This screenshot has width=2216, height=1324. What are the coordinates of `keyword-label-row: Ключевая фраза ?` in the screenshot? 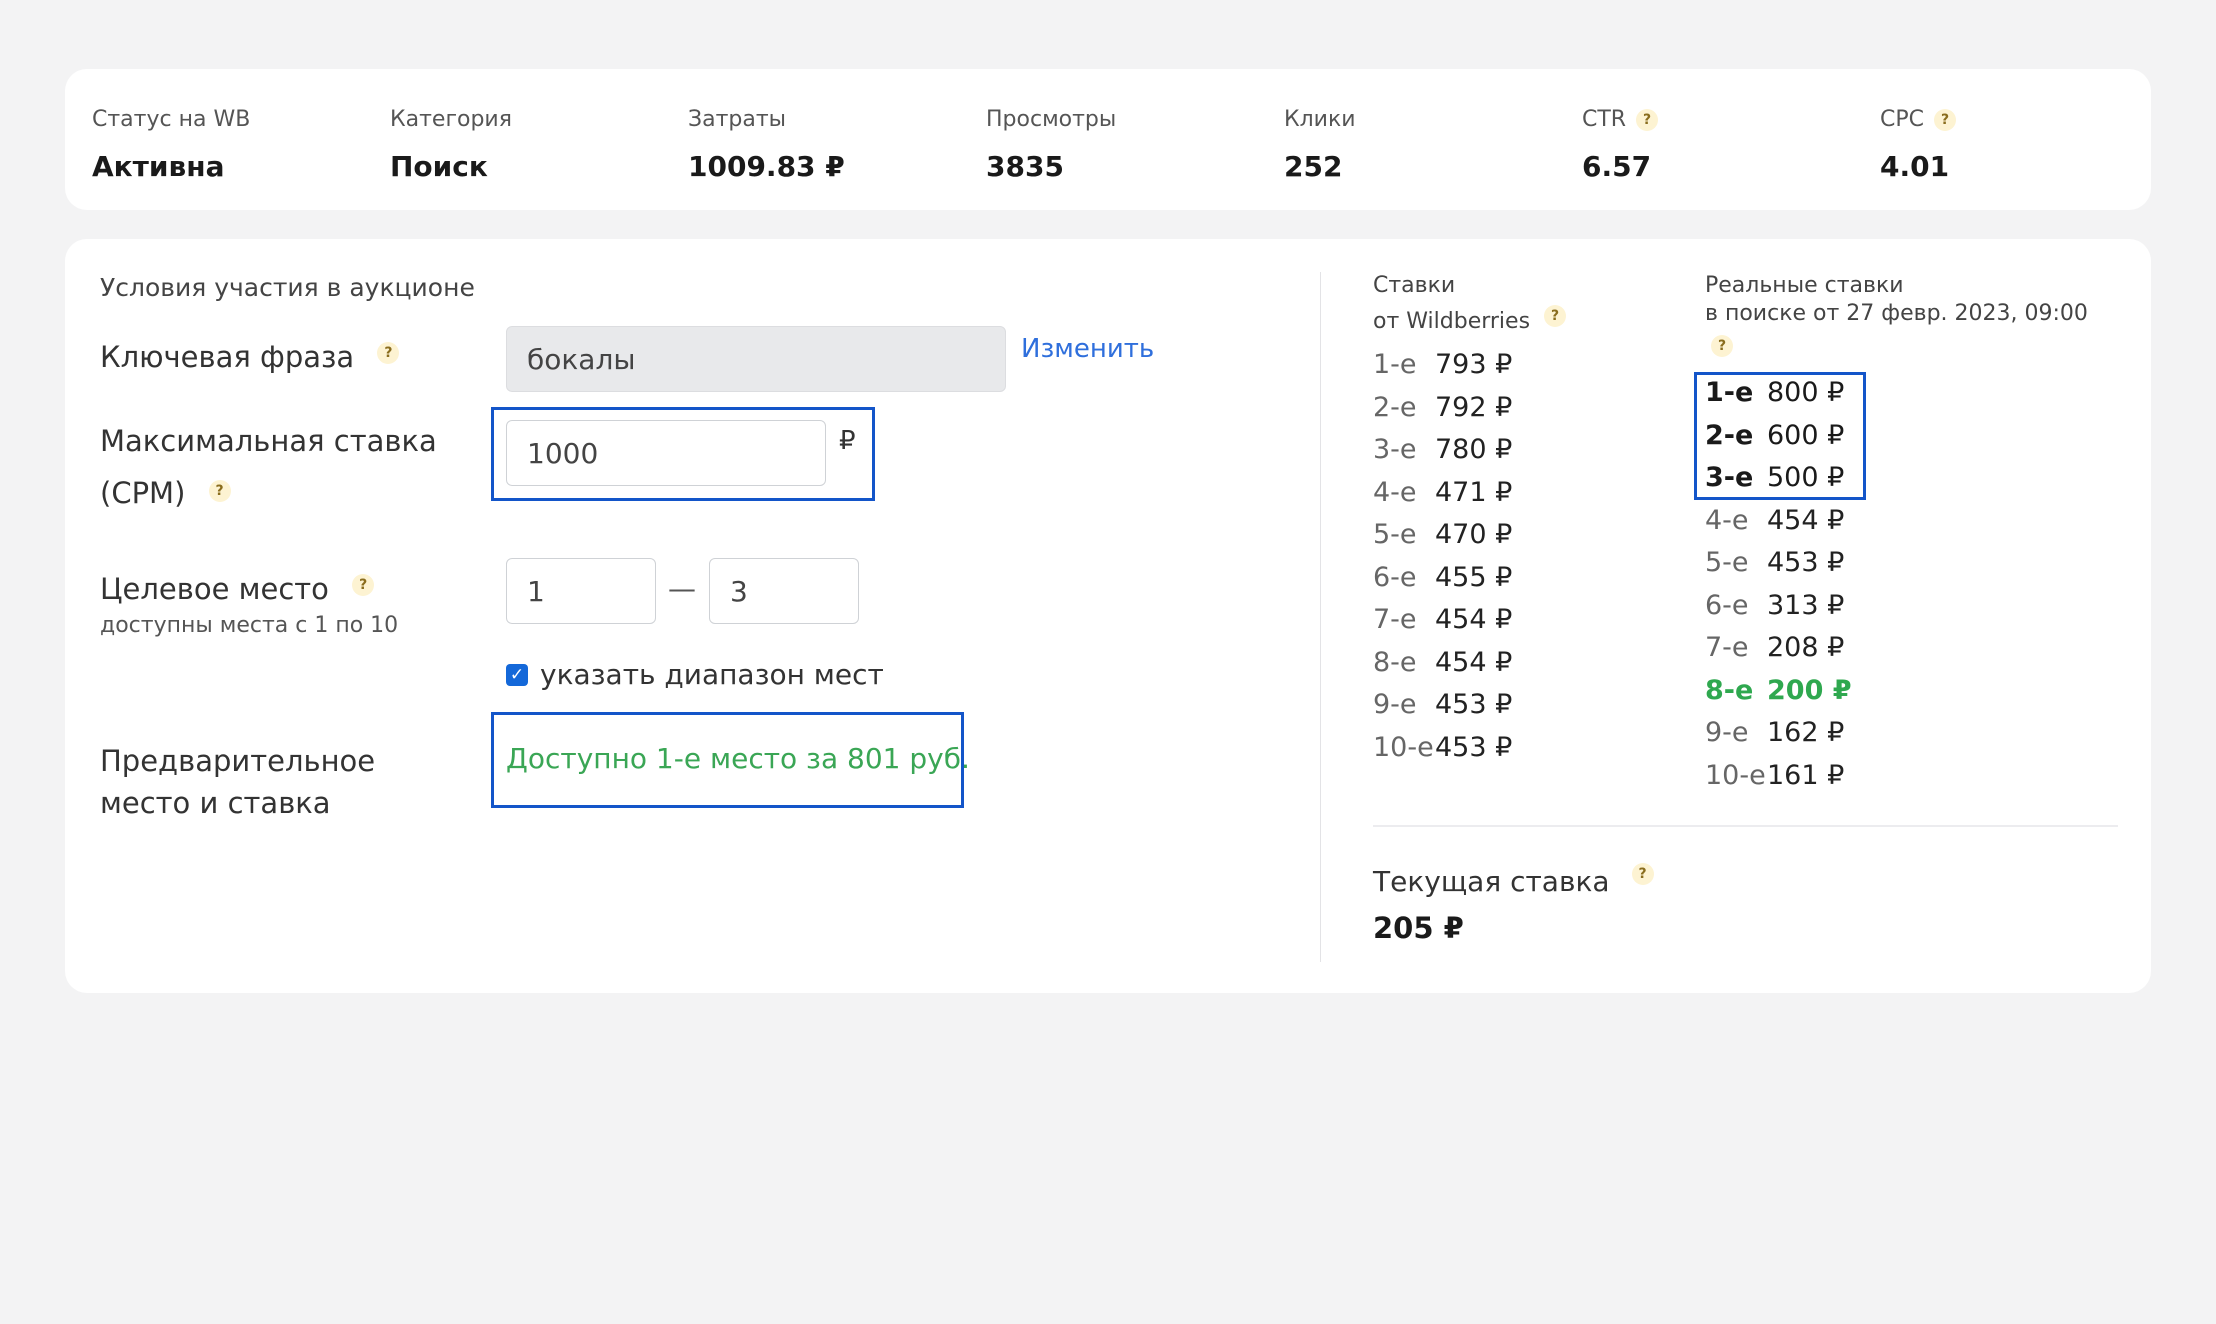 It's located at (250, 357).